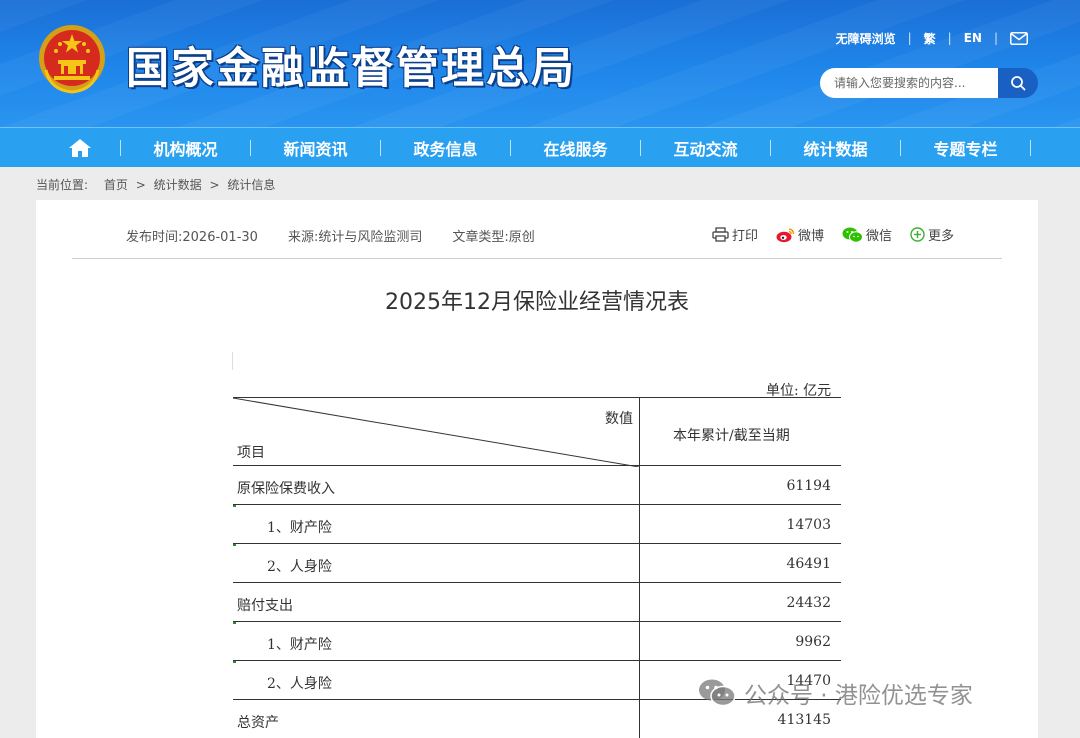 The image size is (1080, 738). I want to click on row-value: 24432, so click(808, 603).